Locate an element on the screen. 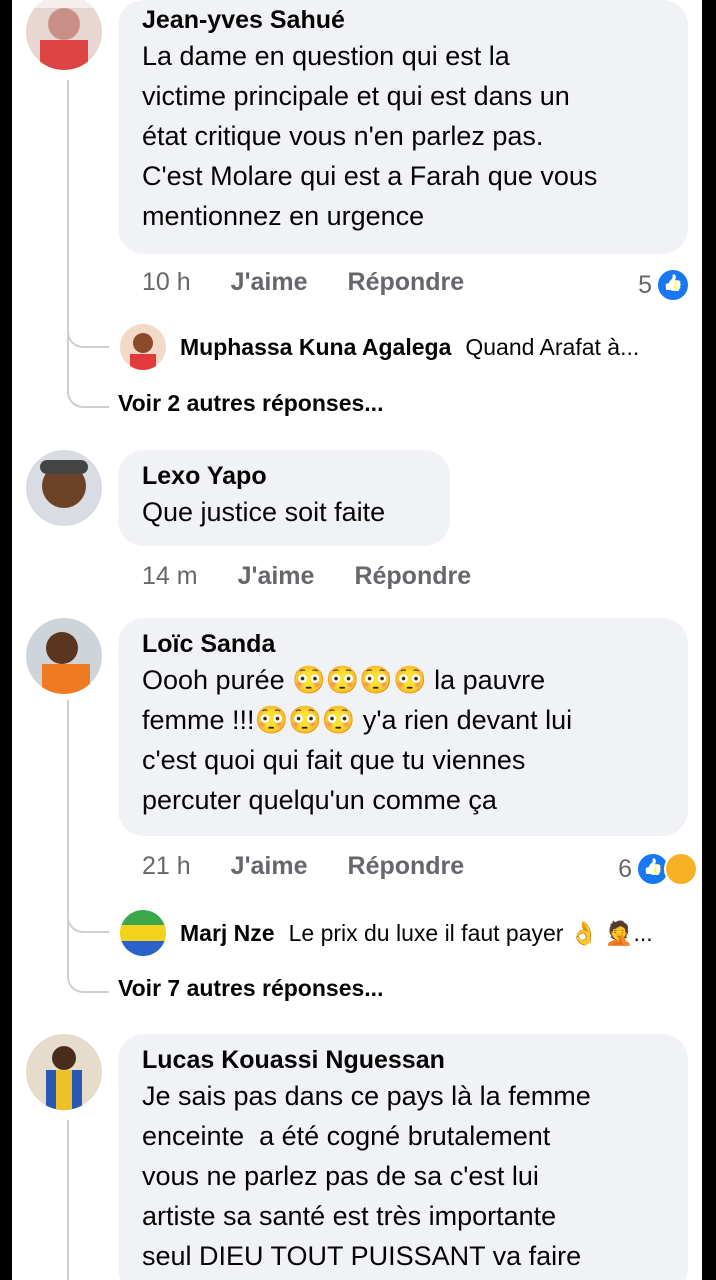  avatar-lucas is located at coordinates (64, 1072).